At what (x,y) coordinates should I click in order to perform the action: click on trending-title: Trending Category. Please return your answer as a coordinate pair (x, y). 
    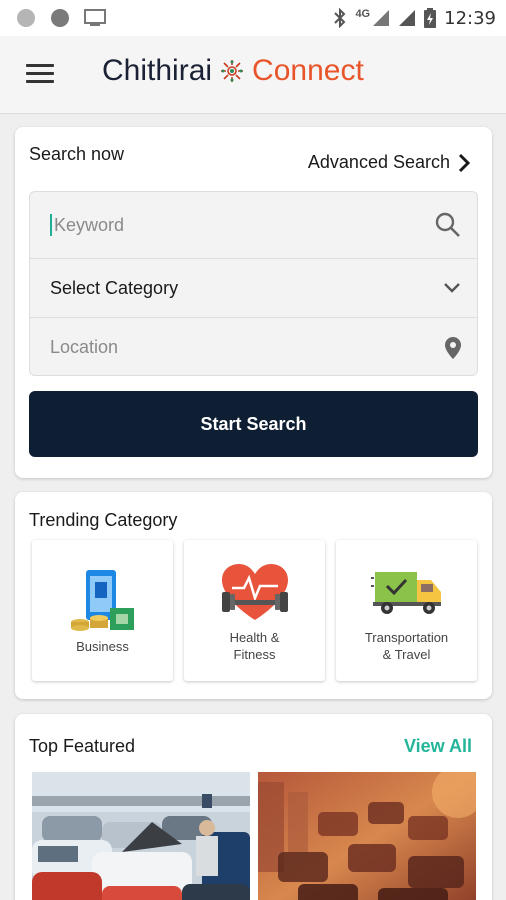
    Looking at the image, I should click on (103, 520).